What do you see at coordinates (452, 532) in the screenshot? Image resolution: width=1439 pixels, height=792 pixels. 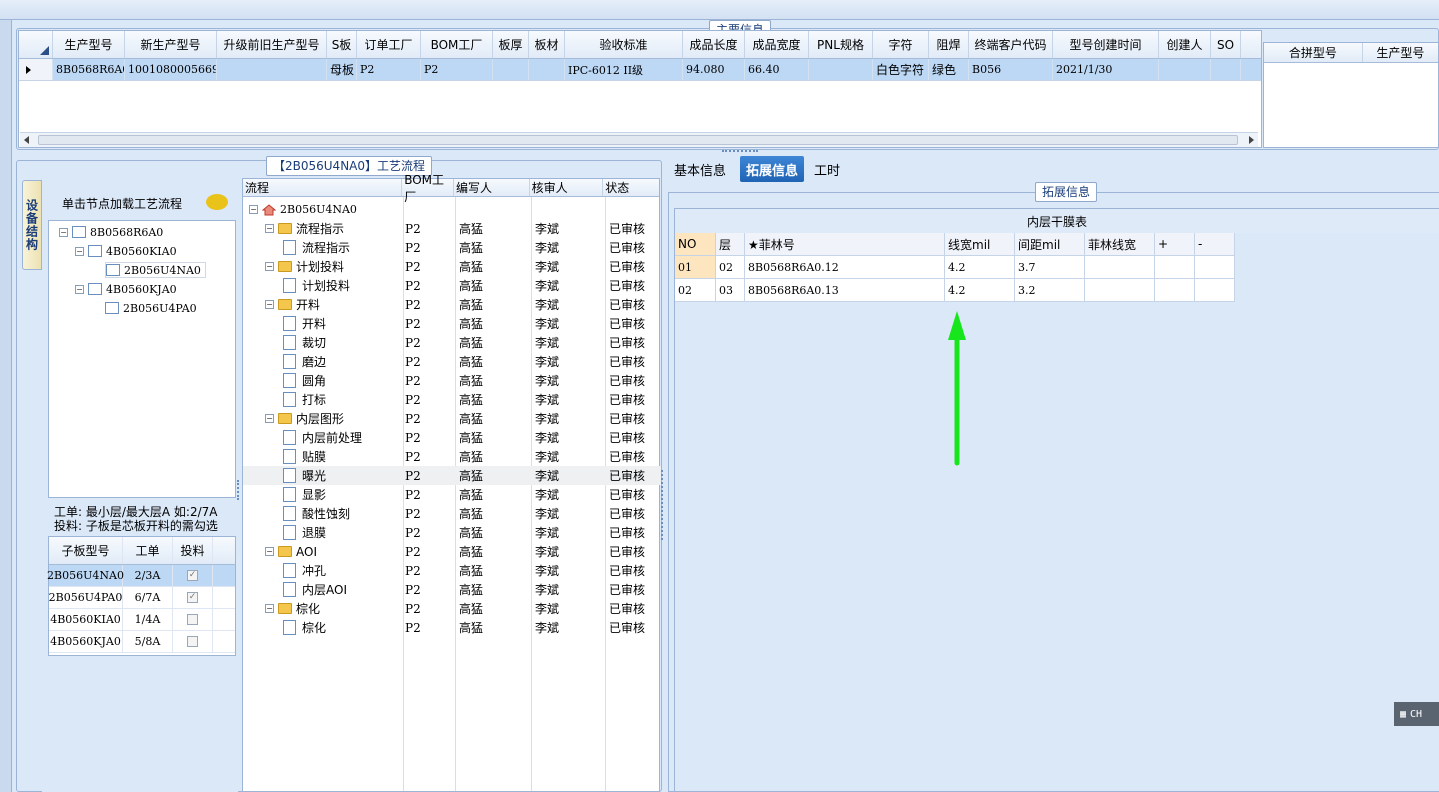 I see `process-step-row: 退膜 P2 高猛 李斌 已审核` at bounding box center [452, 532].